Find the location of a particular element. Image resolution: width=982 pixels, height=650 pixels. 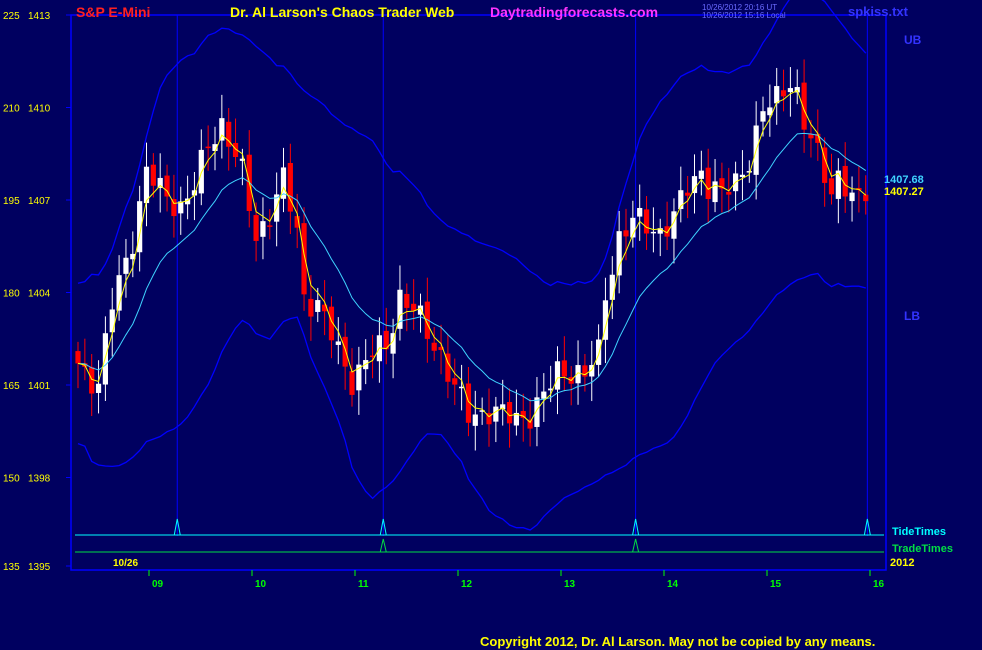

x-tick-label: 09 is located at coordinates (158, 584).